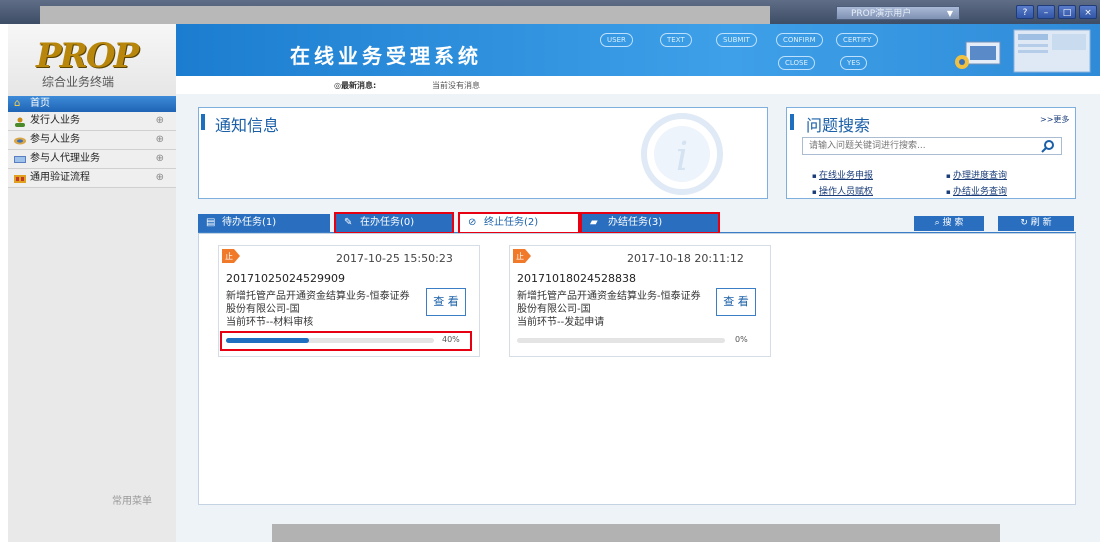 This screenshot has width=1100, height=542. I want to click on task-id: 20171025024529909, so click(285, 278).